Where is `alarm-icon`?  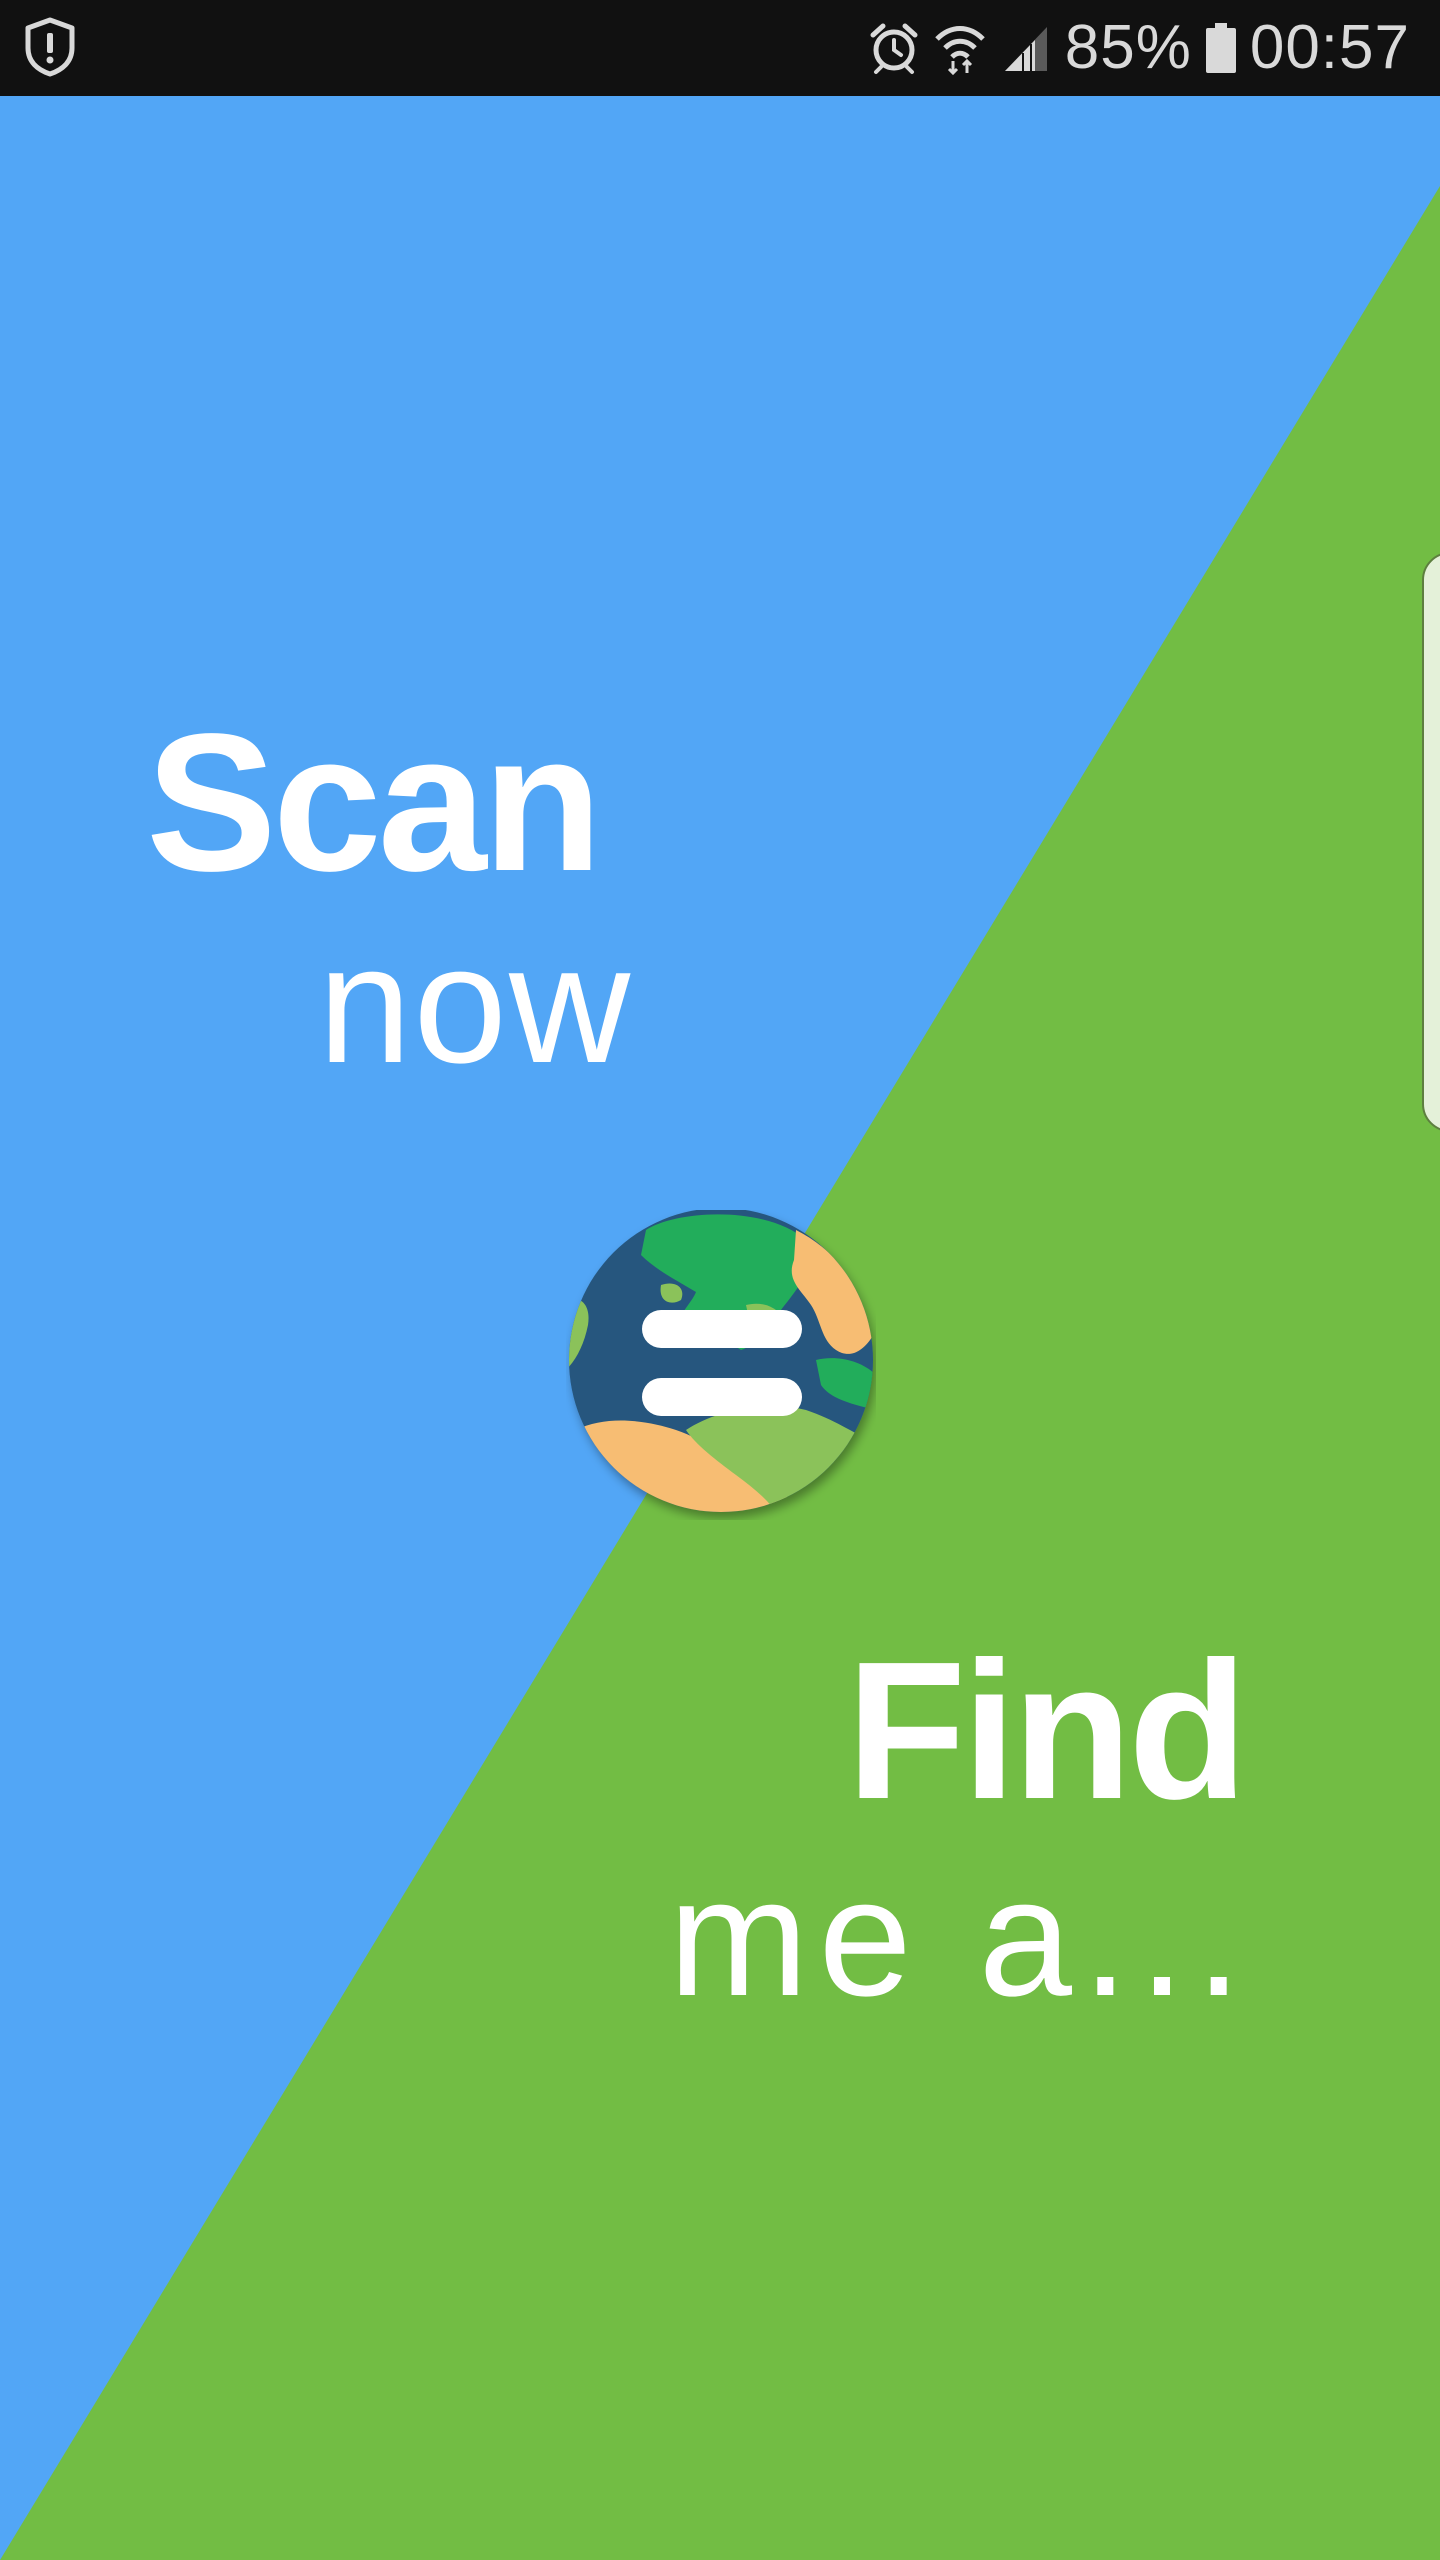
alarm-icon is located at coordinates (894, 48).